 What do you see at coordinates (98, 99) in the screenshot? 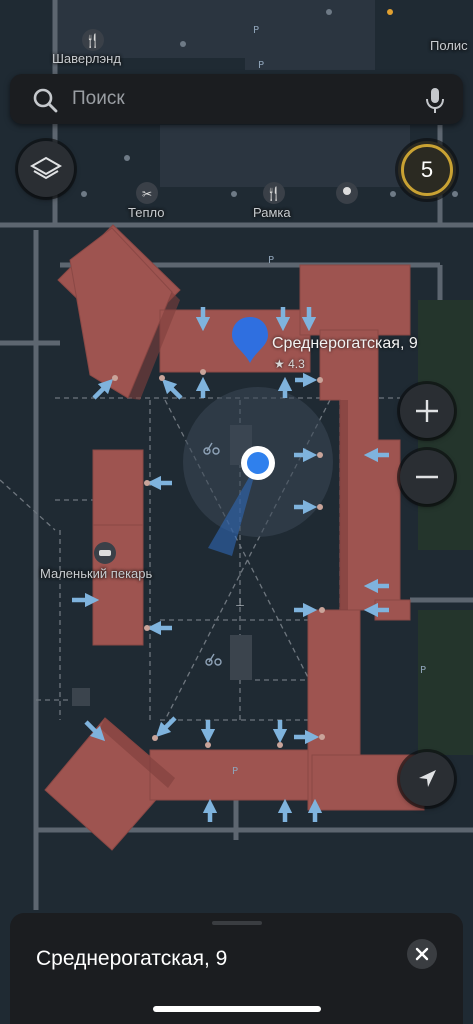
I see `search-input: Поиск` at bounding box center [98, 99].